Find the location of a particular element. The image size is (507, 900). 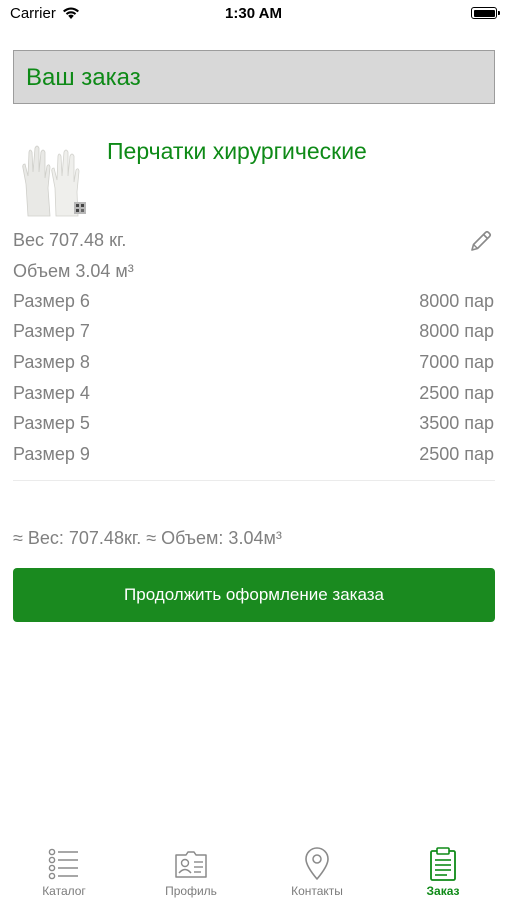

size-row: Размер 6 8000 пар is located at coordinates (253, 303).